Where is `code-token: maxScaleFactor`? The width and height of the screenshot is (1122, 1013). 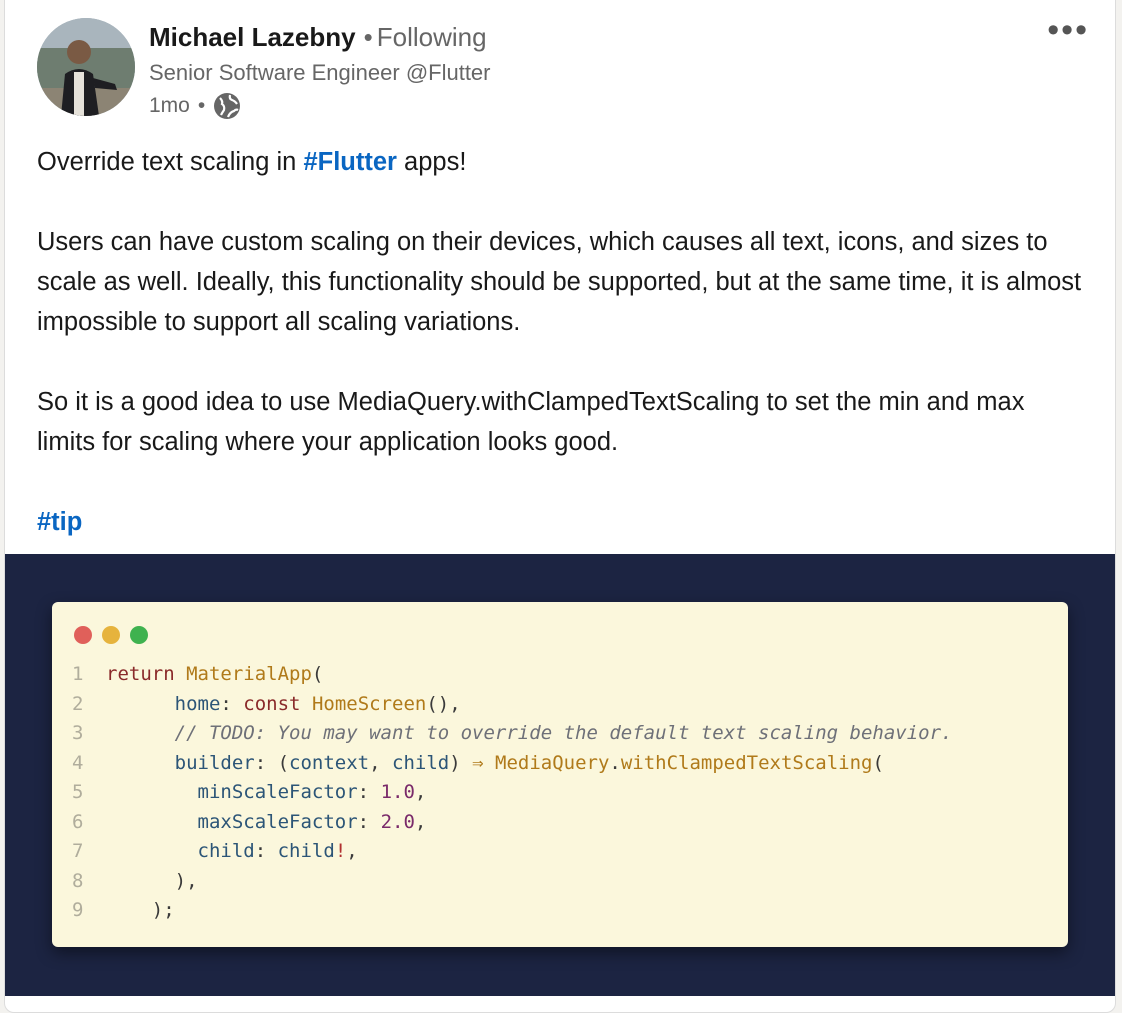
code-token: maxScaleFactor is located at coordinates (277, 821).